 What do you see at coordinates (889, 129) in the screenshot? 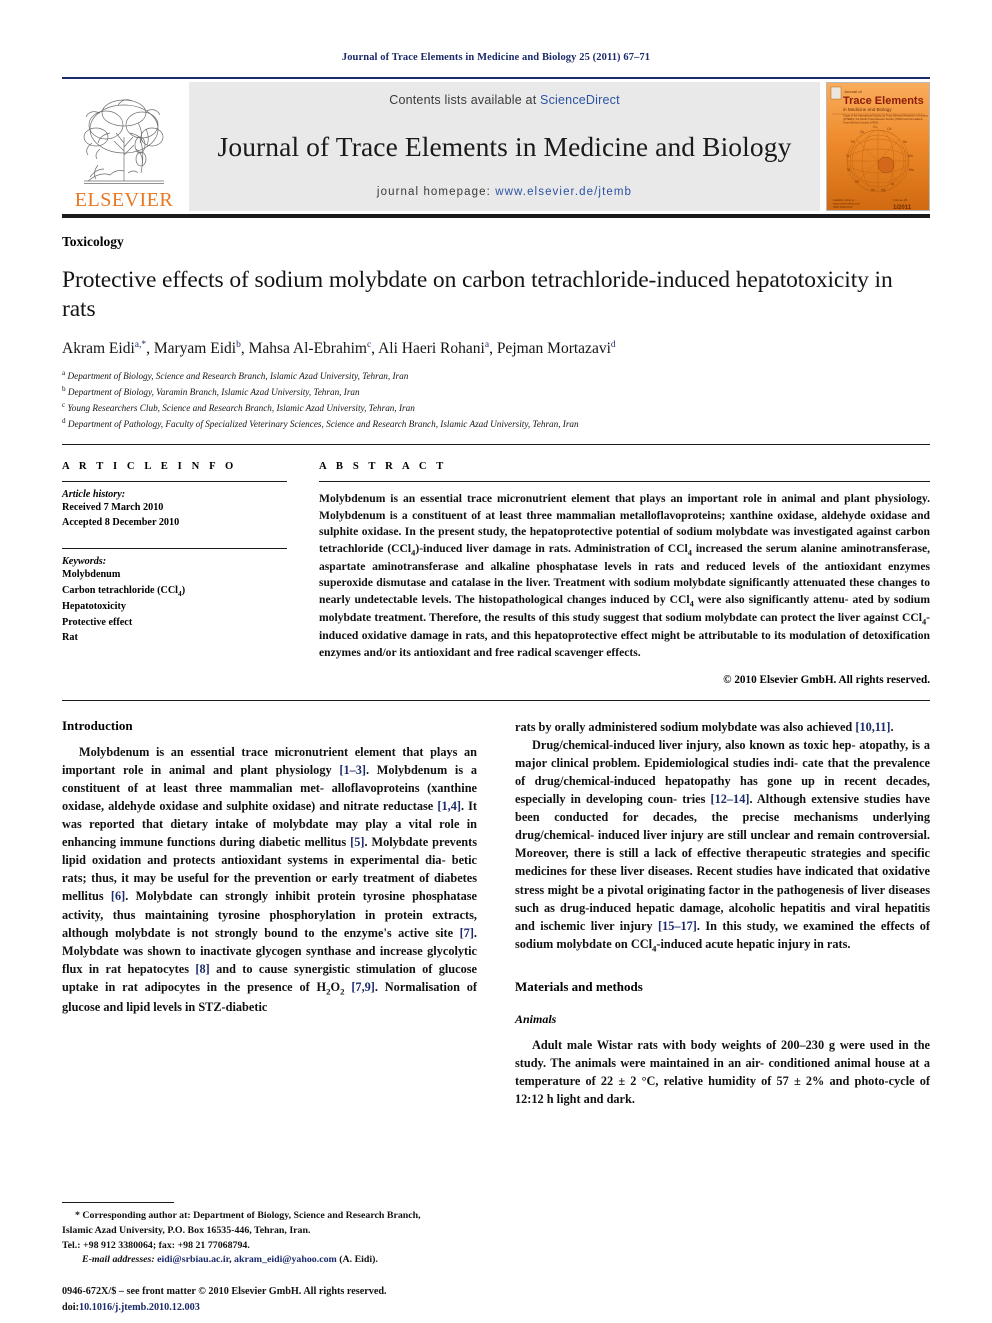
I see `svg-text: Cd` at bounding box center [889, 129].